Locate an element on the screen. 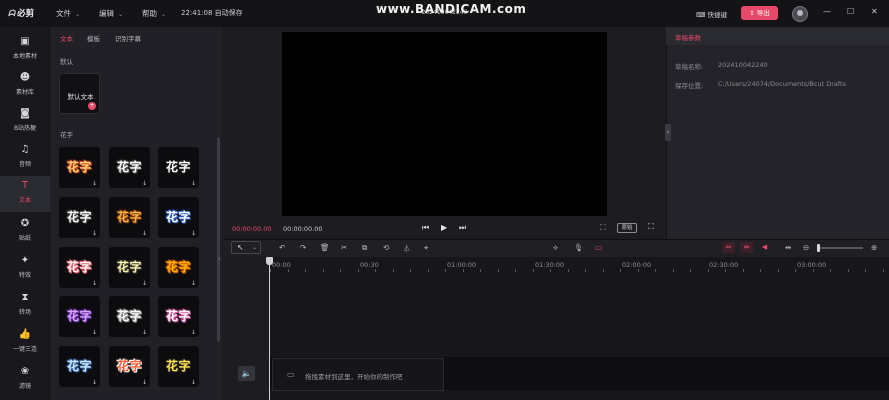 The width and height of the screenshot is (889, 400). collapse-panel-icon: ‹ is located at coordinates (219, 259).